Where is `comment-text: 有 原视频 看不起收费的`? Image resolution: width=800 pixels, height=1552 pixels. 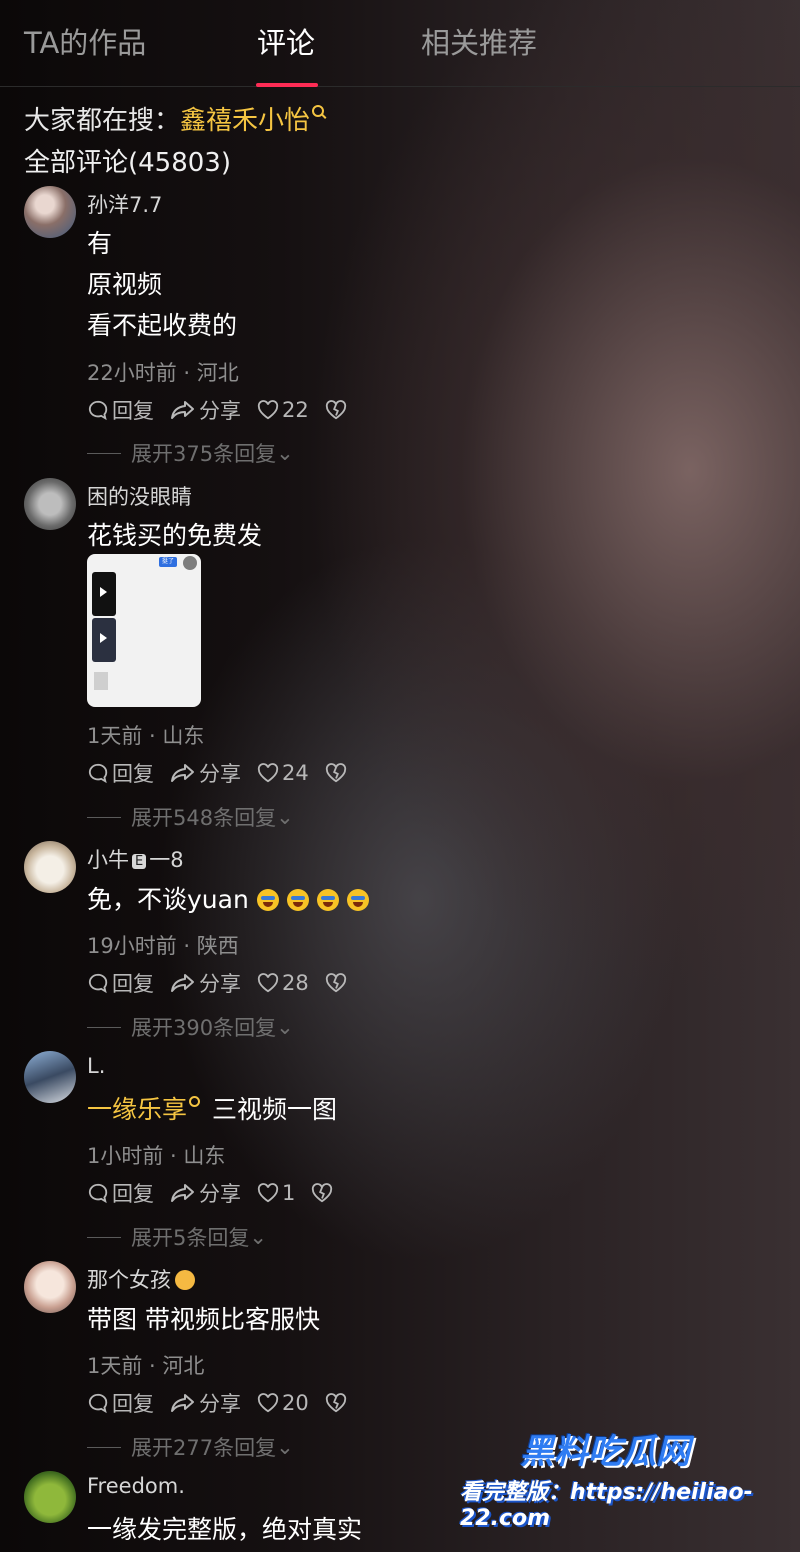 comment-text: 有 原视频 看不起收费的 is located at coordinates (162, 284).